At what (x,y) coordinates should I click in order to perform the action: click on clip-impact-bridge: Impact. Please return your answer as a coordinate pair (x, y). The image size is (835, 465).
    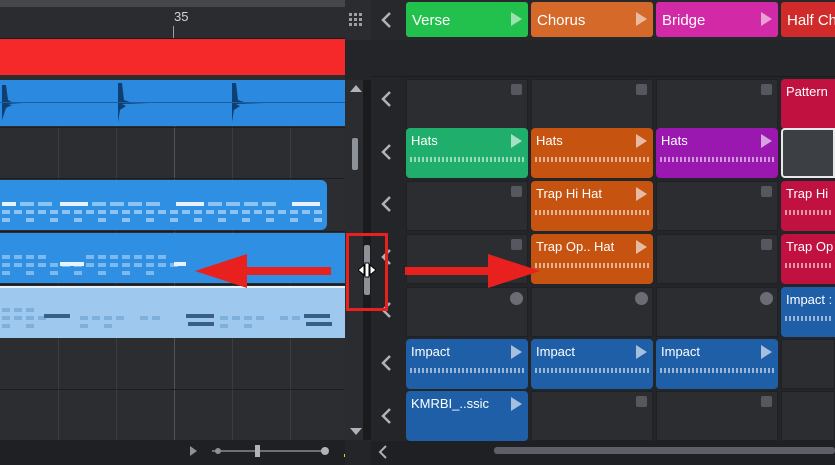
    Looking at the image, I should click on (717, 364).